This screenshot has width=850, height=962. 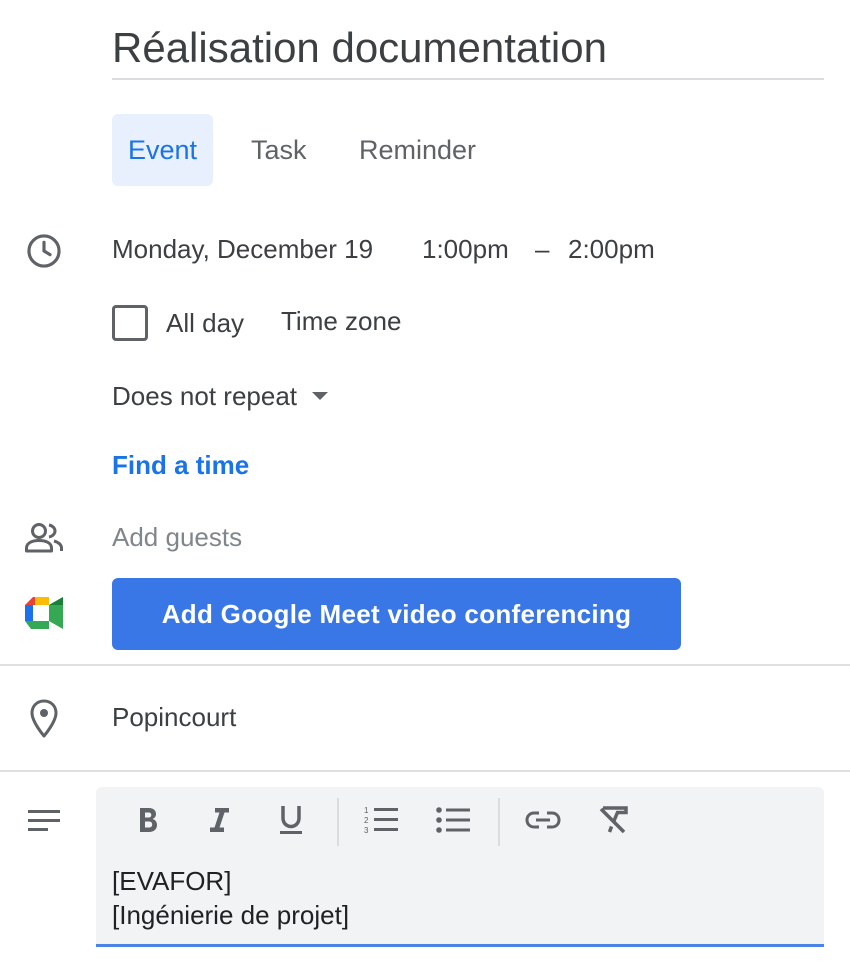 I want to click on add-google-meet-button: Add Google Meet video conferencing, so click(x=396, y=614).